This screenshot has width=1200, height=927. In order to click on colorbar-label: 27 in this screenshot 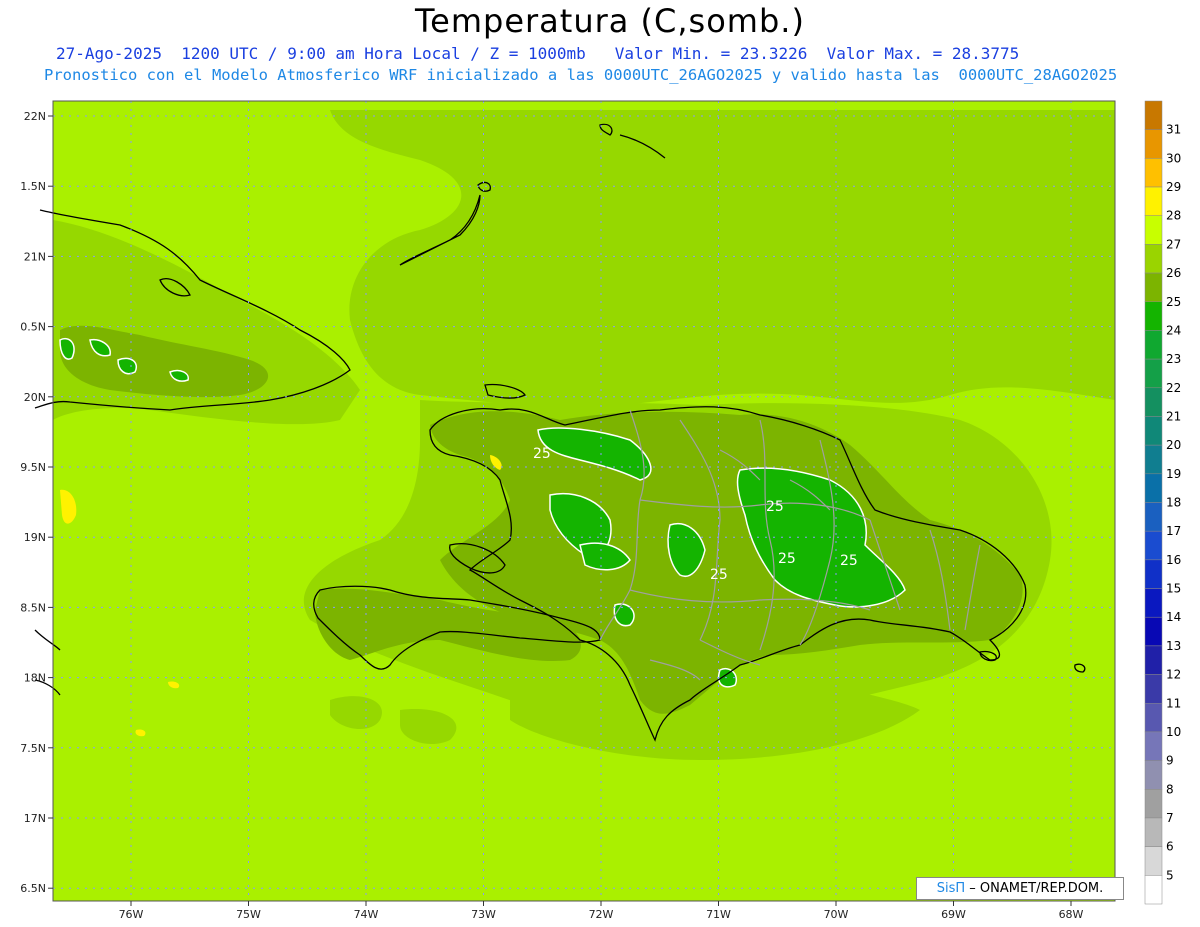, I will do `click(1173, 244)`.